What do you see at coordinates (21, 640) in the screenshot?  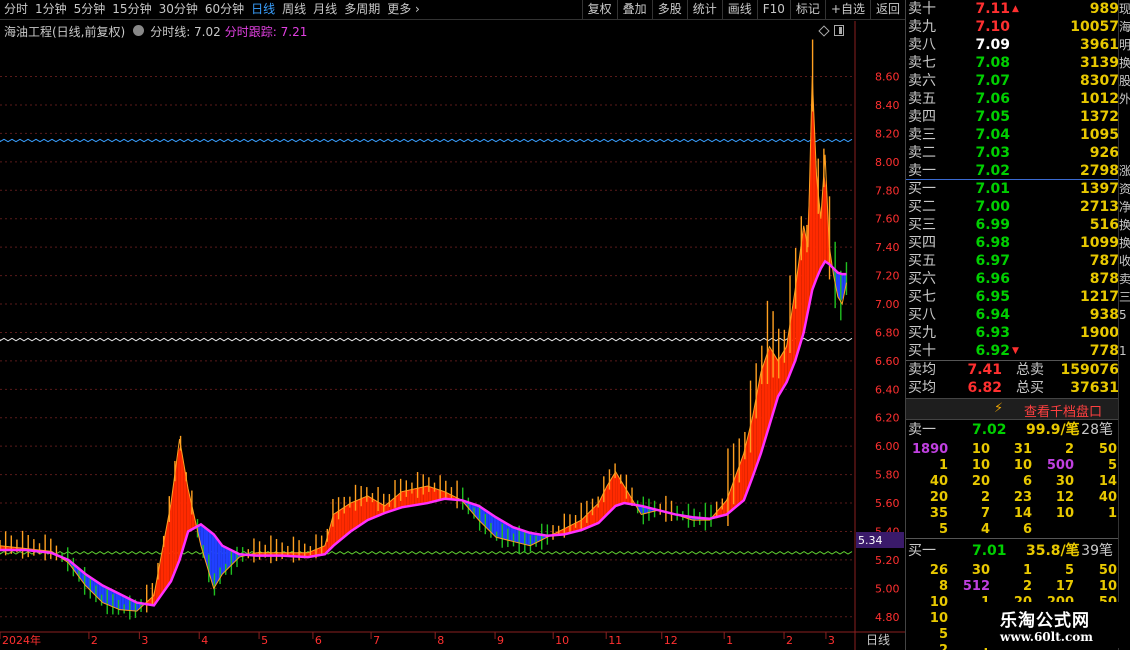 I see `x-tick-label-0: 2024年` at bounding box center [21, 640].